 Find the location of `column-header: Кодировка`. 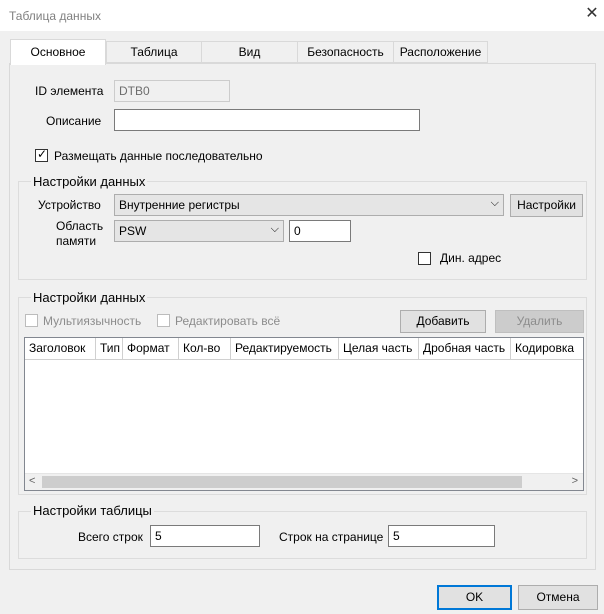

column-header: Кодировка is located at coordinates (547, 349).